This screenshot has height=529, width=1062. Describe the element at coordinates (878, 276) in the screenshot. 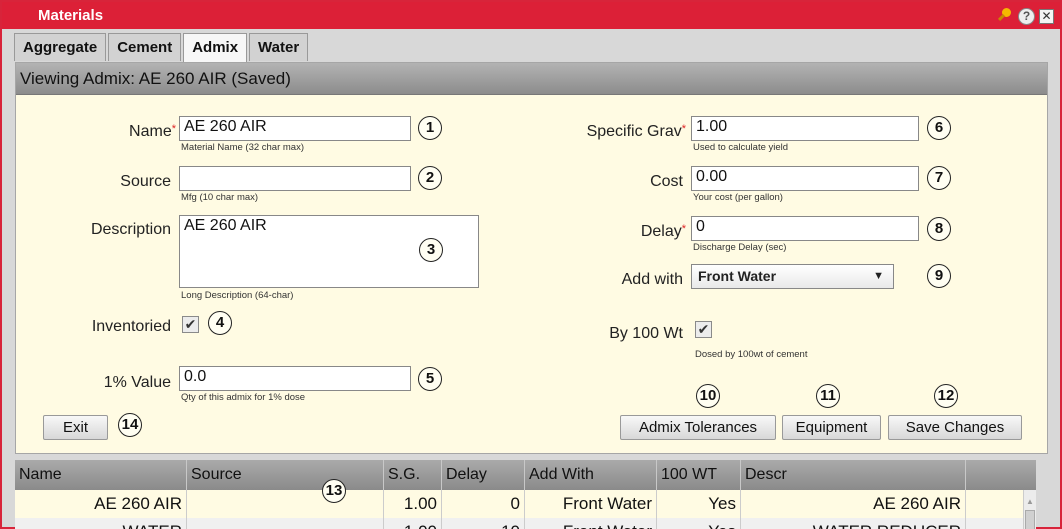

I see `chevron-down-icon: ▼` at that location.